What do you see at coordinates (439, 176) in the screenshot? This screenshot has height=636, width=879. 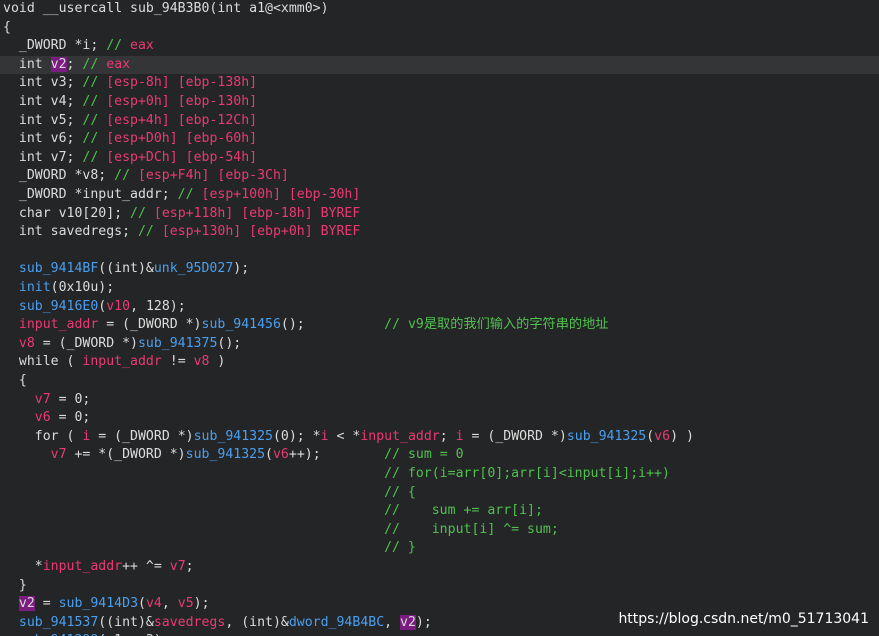 I see `code-line: _DWORD *v8; // [esp+F4h] [ebp-3Ch]` at bounding box center [439, 176].